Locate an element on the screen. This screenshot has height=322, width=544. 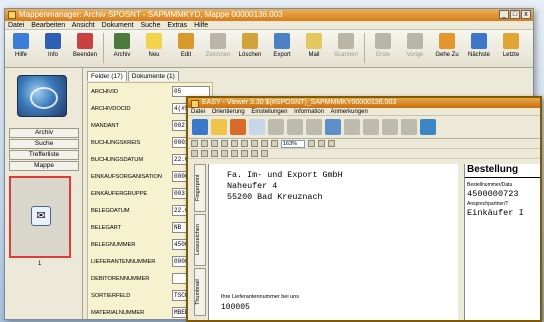
layout-icon is located at coordinates (314, 127).